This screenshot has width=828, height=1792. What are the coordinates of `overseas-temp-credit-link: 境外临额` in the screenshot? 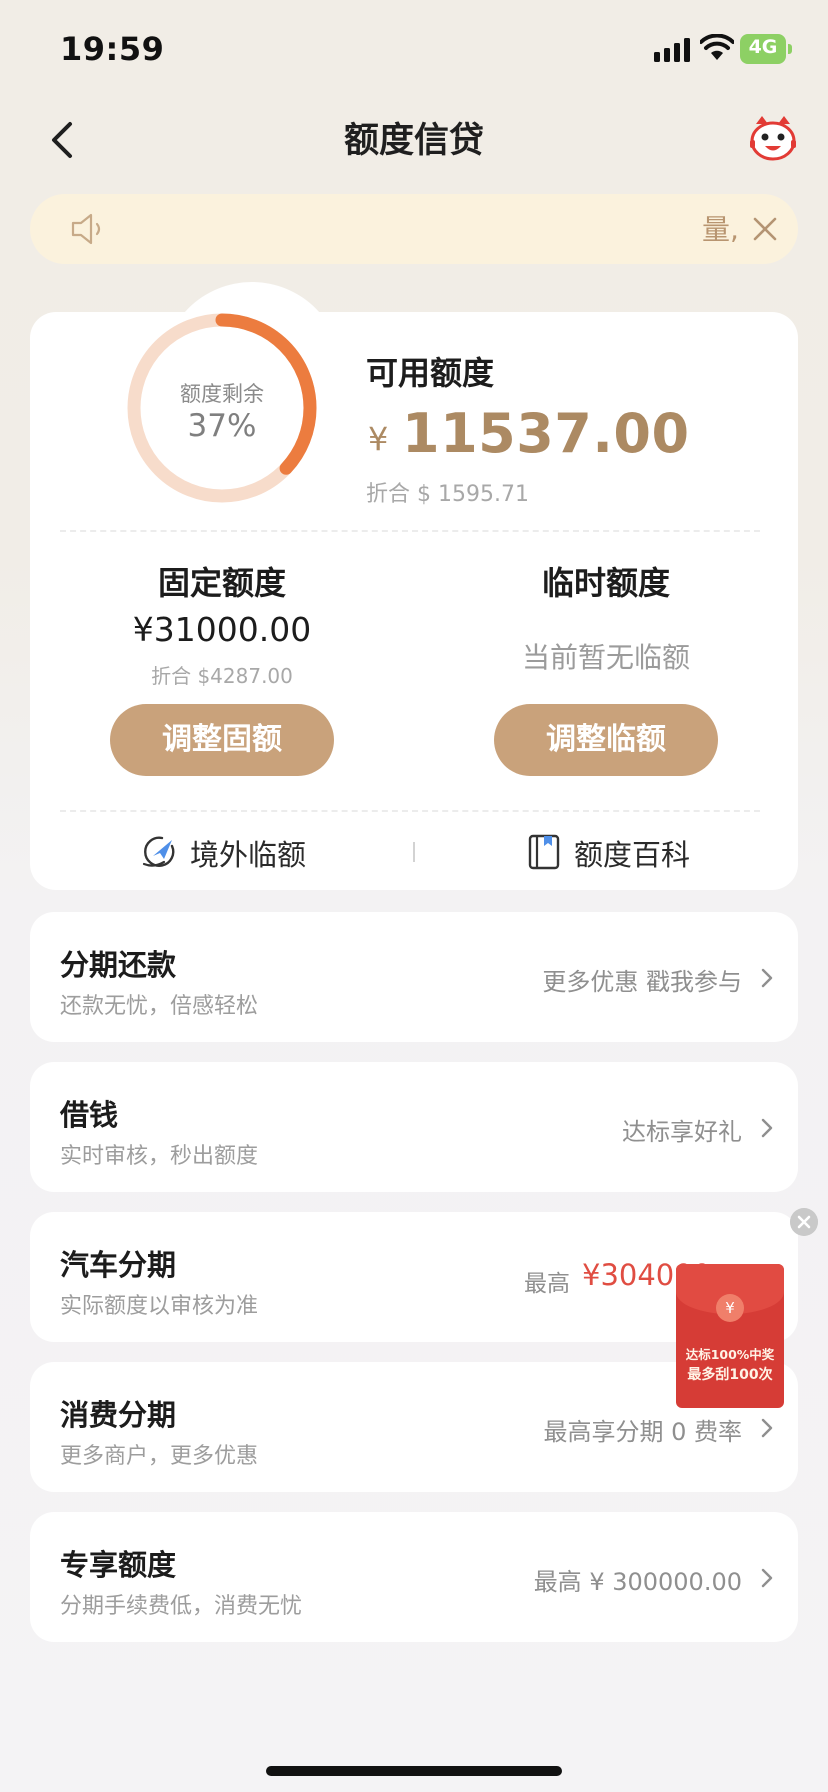 It's located at (232, 852).